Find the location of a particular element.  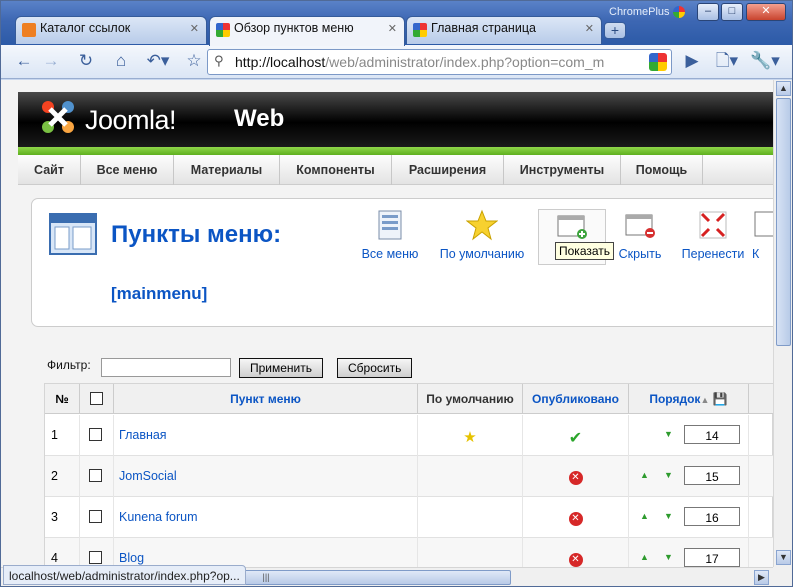

scroll-corner is located at coordinates (782, 576).